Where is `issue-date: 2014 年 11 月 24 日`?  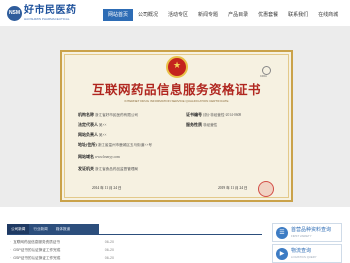 issue-date: 2014 年 11 月 24 日 is located at coordinates (107, 188).